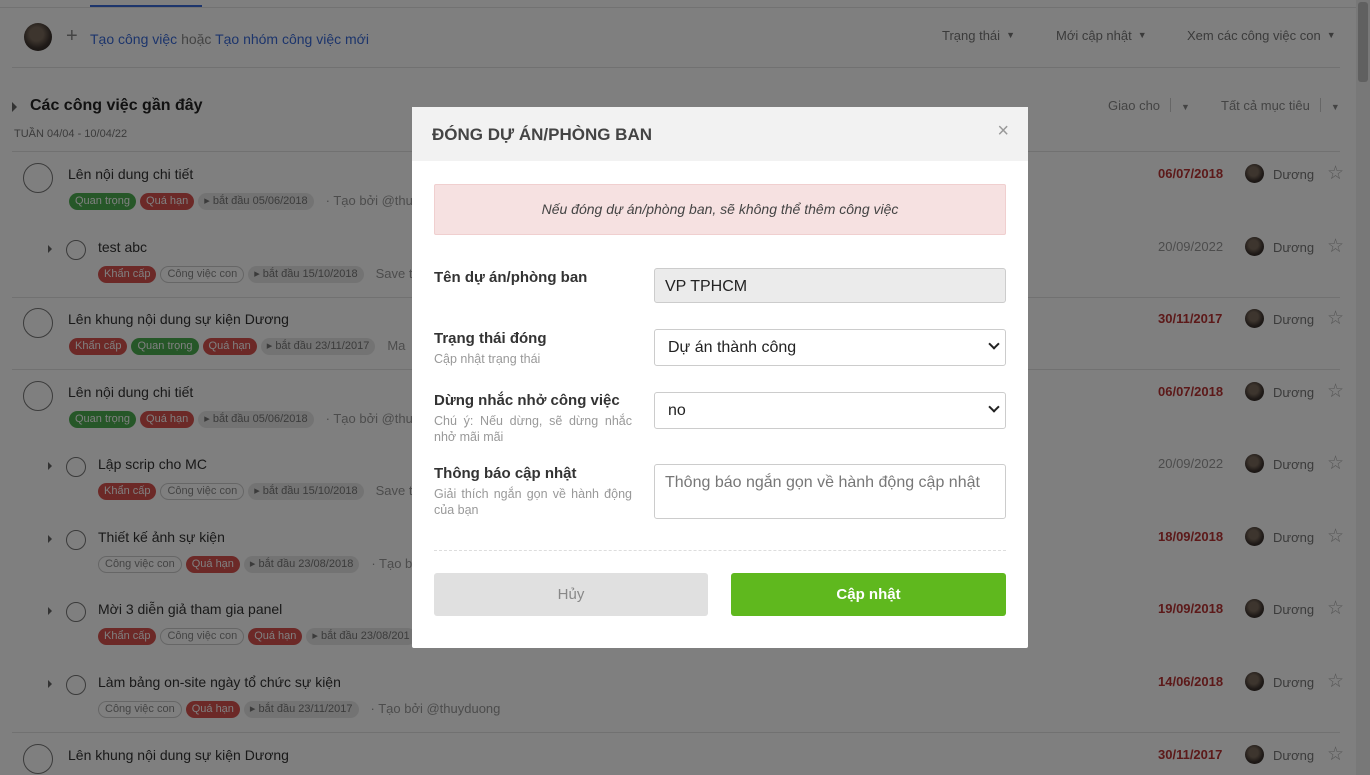  What do you see at coordinates (720, 550) in the screenshot?
I see `divider` at bounding box center [720, 550].